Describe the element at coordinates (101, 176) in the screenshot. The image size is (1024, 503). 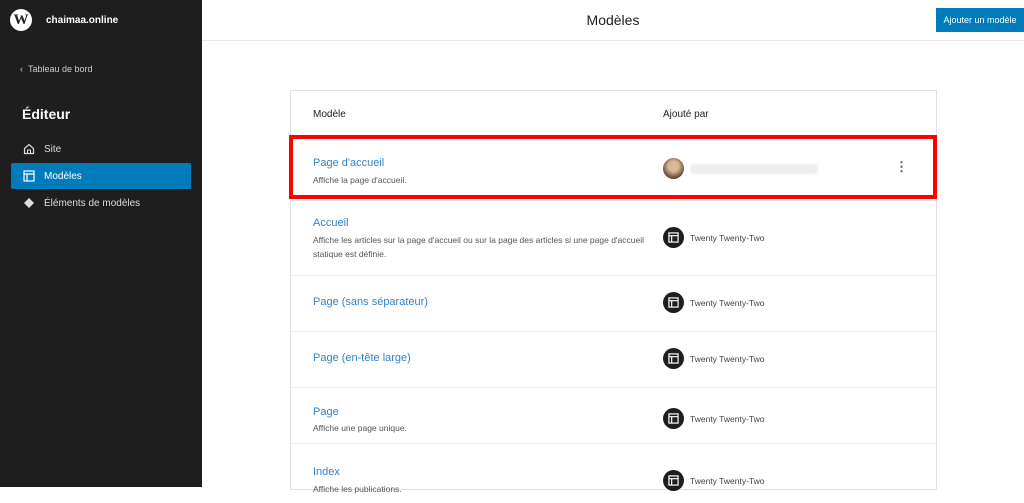
I see `sidebar-item-modeles: Modèles` at that location.